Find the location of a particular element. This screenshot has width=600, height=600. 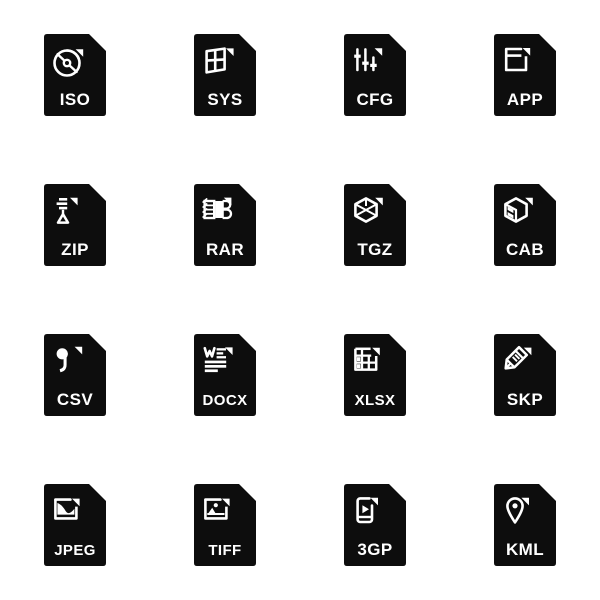

file-icon-sys: SYS is located at coordinates (225, 75).